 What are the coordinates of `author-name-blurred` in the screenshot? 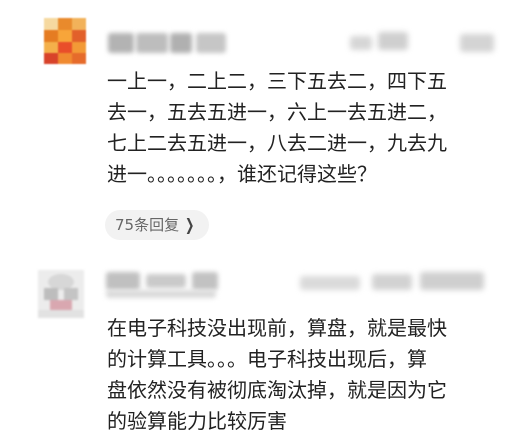 It's located at (168, 43).